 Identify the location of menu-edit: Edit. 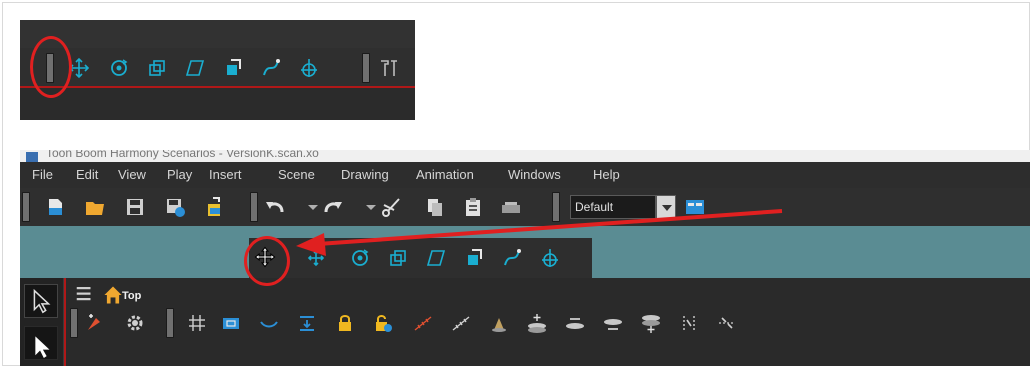
(87, 174).